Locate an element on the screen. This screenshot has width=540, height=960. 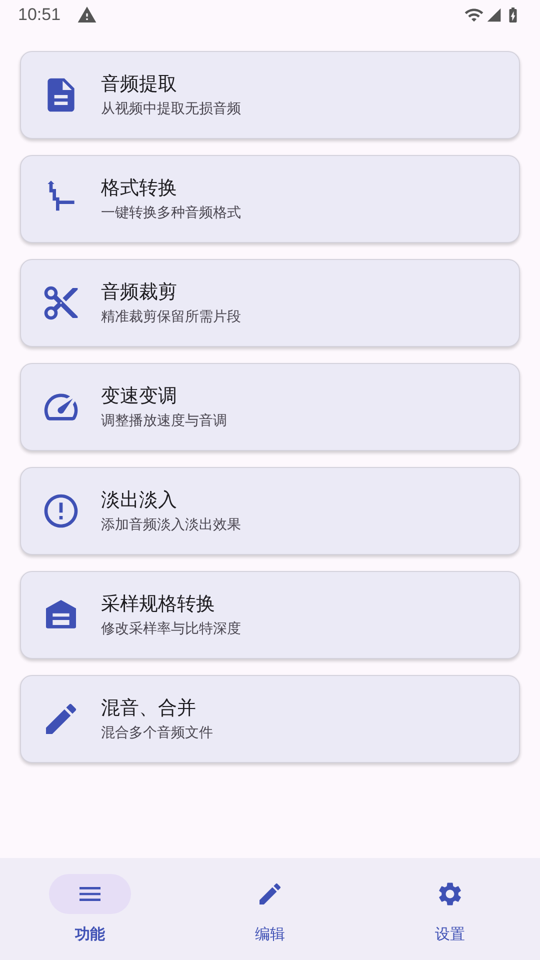
feature-subtitle: 添加音频淡入淡出效果 is located at coordinates (171, 524).